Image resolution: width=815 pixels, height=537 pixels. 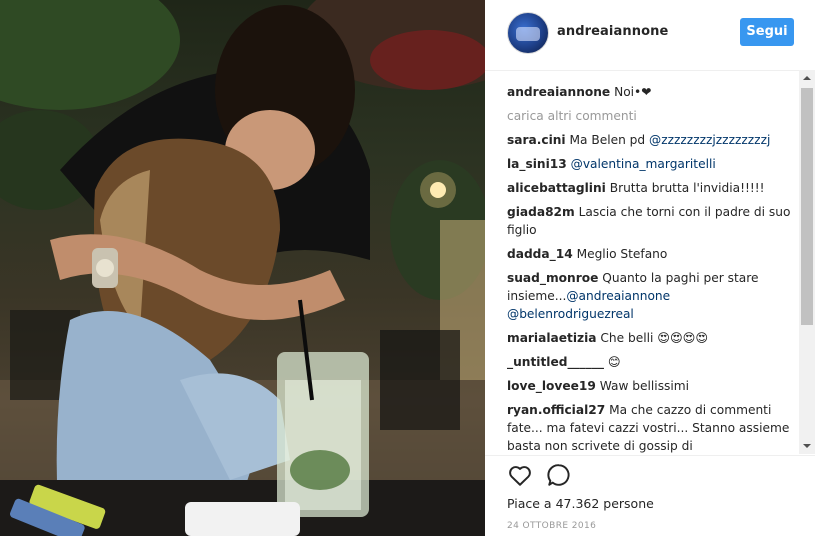 I want to click on comment-text: Meglio Stefano, so click(x=622, y=254).